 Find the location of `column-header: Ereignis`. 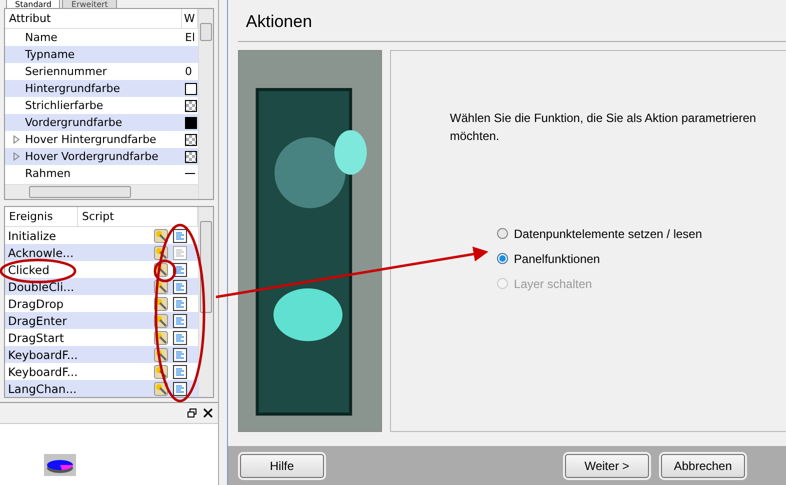

column-header: Ereignis is located at coordinates (41, 216).